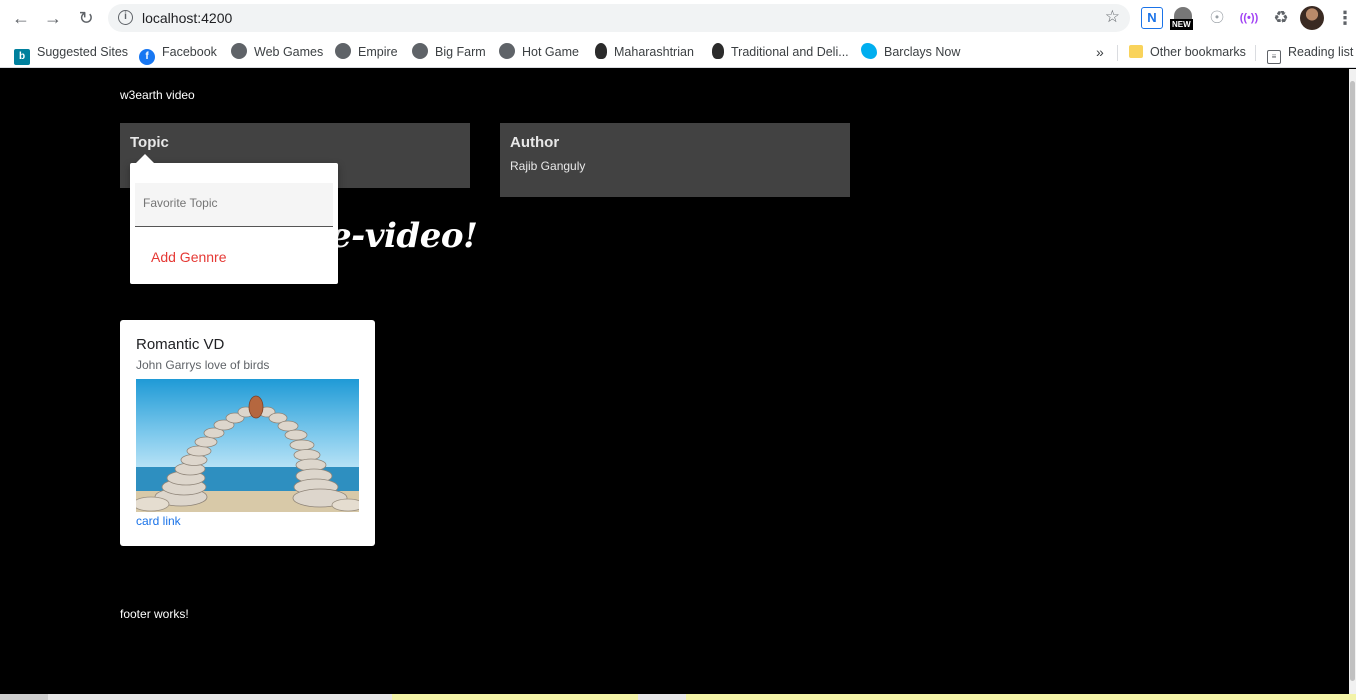 This screenshot has height=700, width=1356. I want to click on bookmark-other-bookmarks: Other bookmarks, so click(1187, 52).